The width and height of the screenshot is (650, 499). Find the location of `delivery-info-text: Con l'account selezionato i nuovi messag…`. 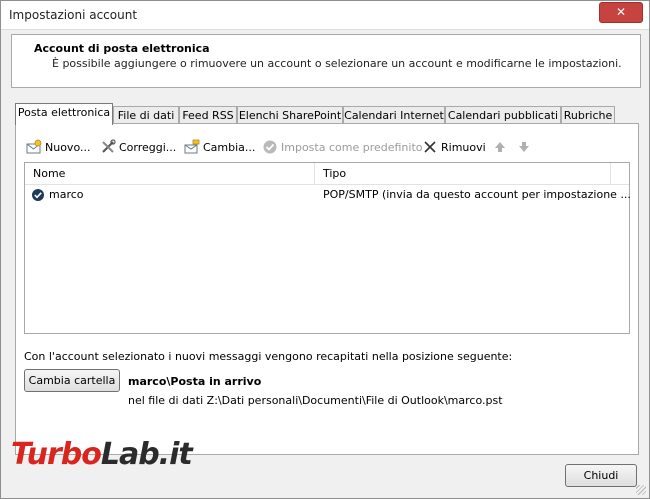

delivery-info-text: Con l'account selezionato i nuovi messag… is located at coordinates (268, 356).